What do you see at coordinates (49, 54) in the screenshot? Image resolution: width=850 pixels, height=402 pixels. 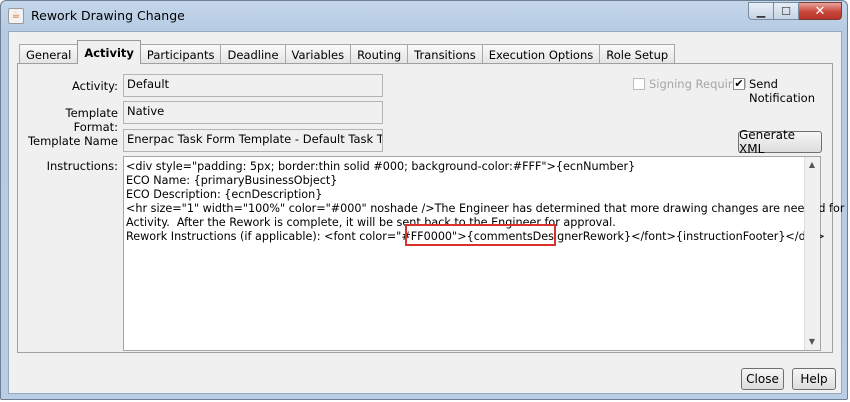 I see `tab-general: General` at bounding box center [49, 54].